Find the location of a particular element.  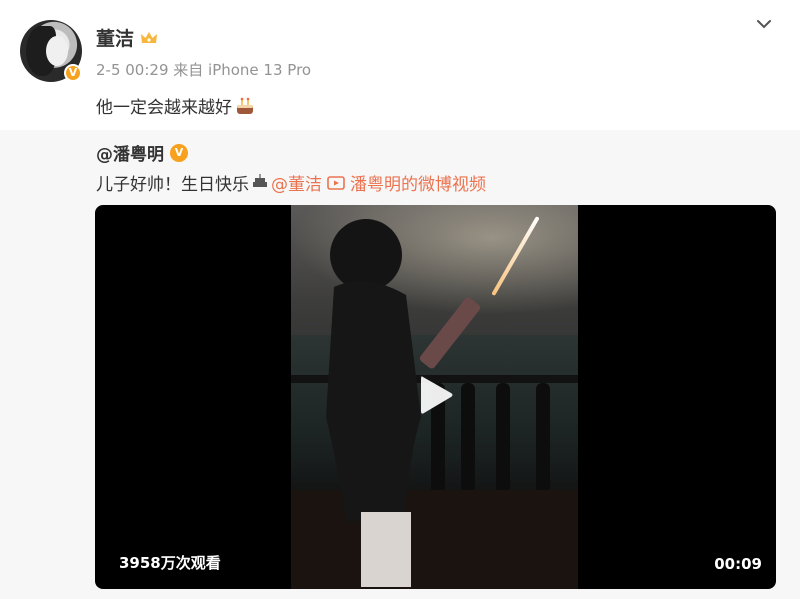

repost-verified-badge: V is located at coordinates (179, 152).